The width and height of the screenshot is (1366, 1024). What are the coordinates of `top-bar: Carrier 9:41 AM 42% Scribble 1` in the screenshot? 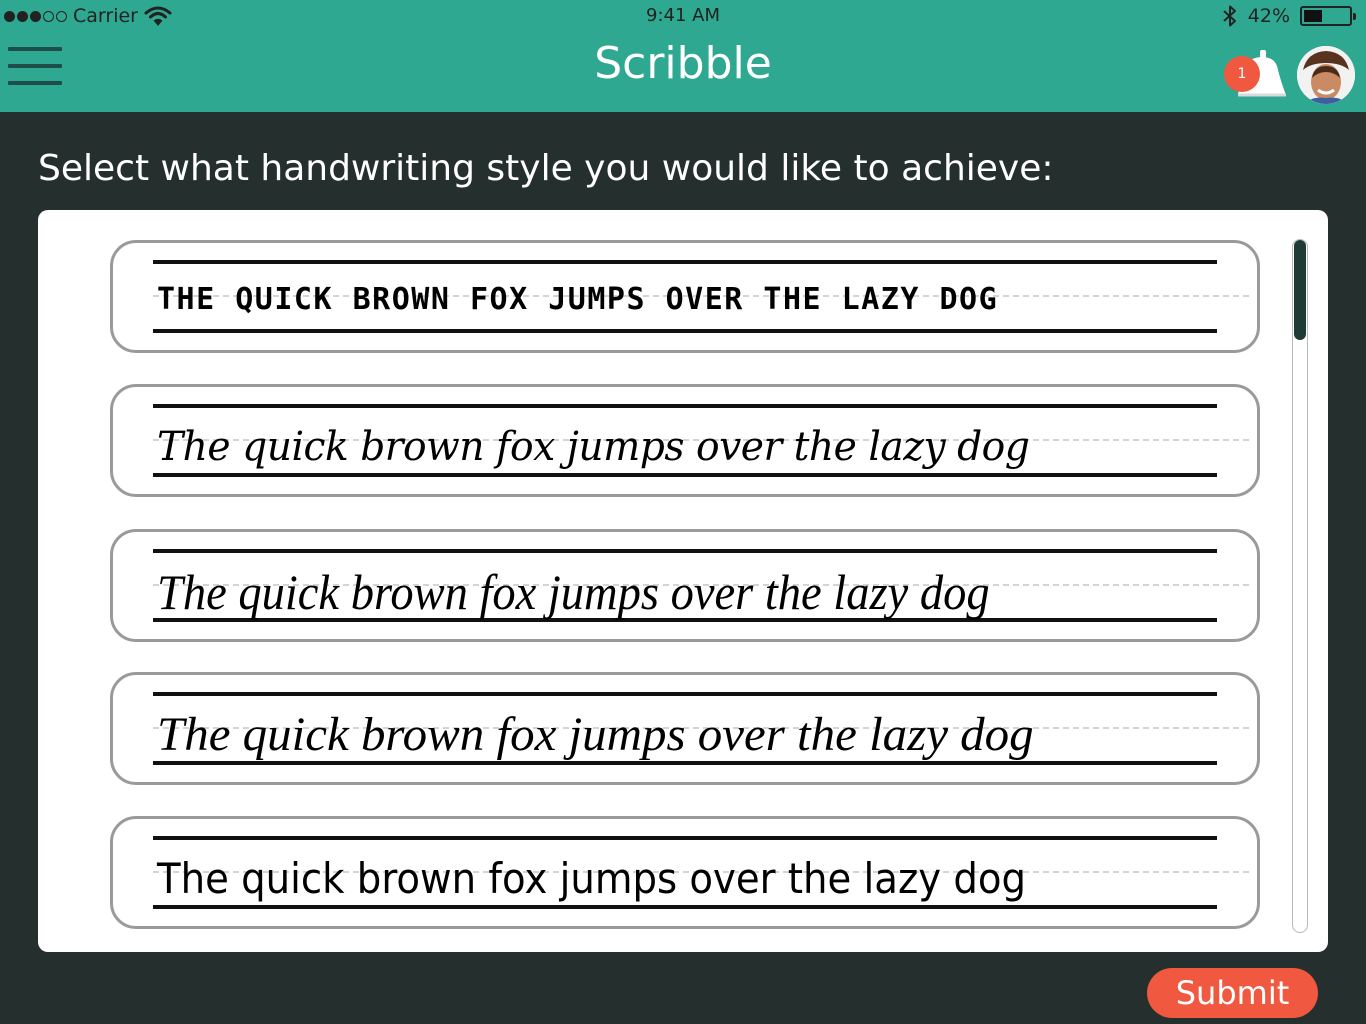 It's located at (683, 56).